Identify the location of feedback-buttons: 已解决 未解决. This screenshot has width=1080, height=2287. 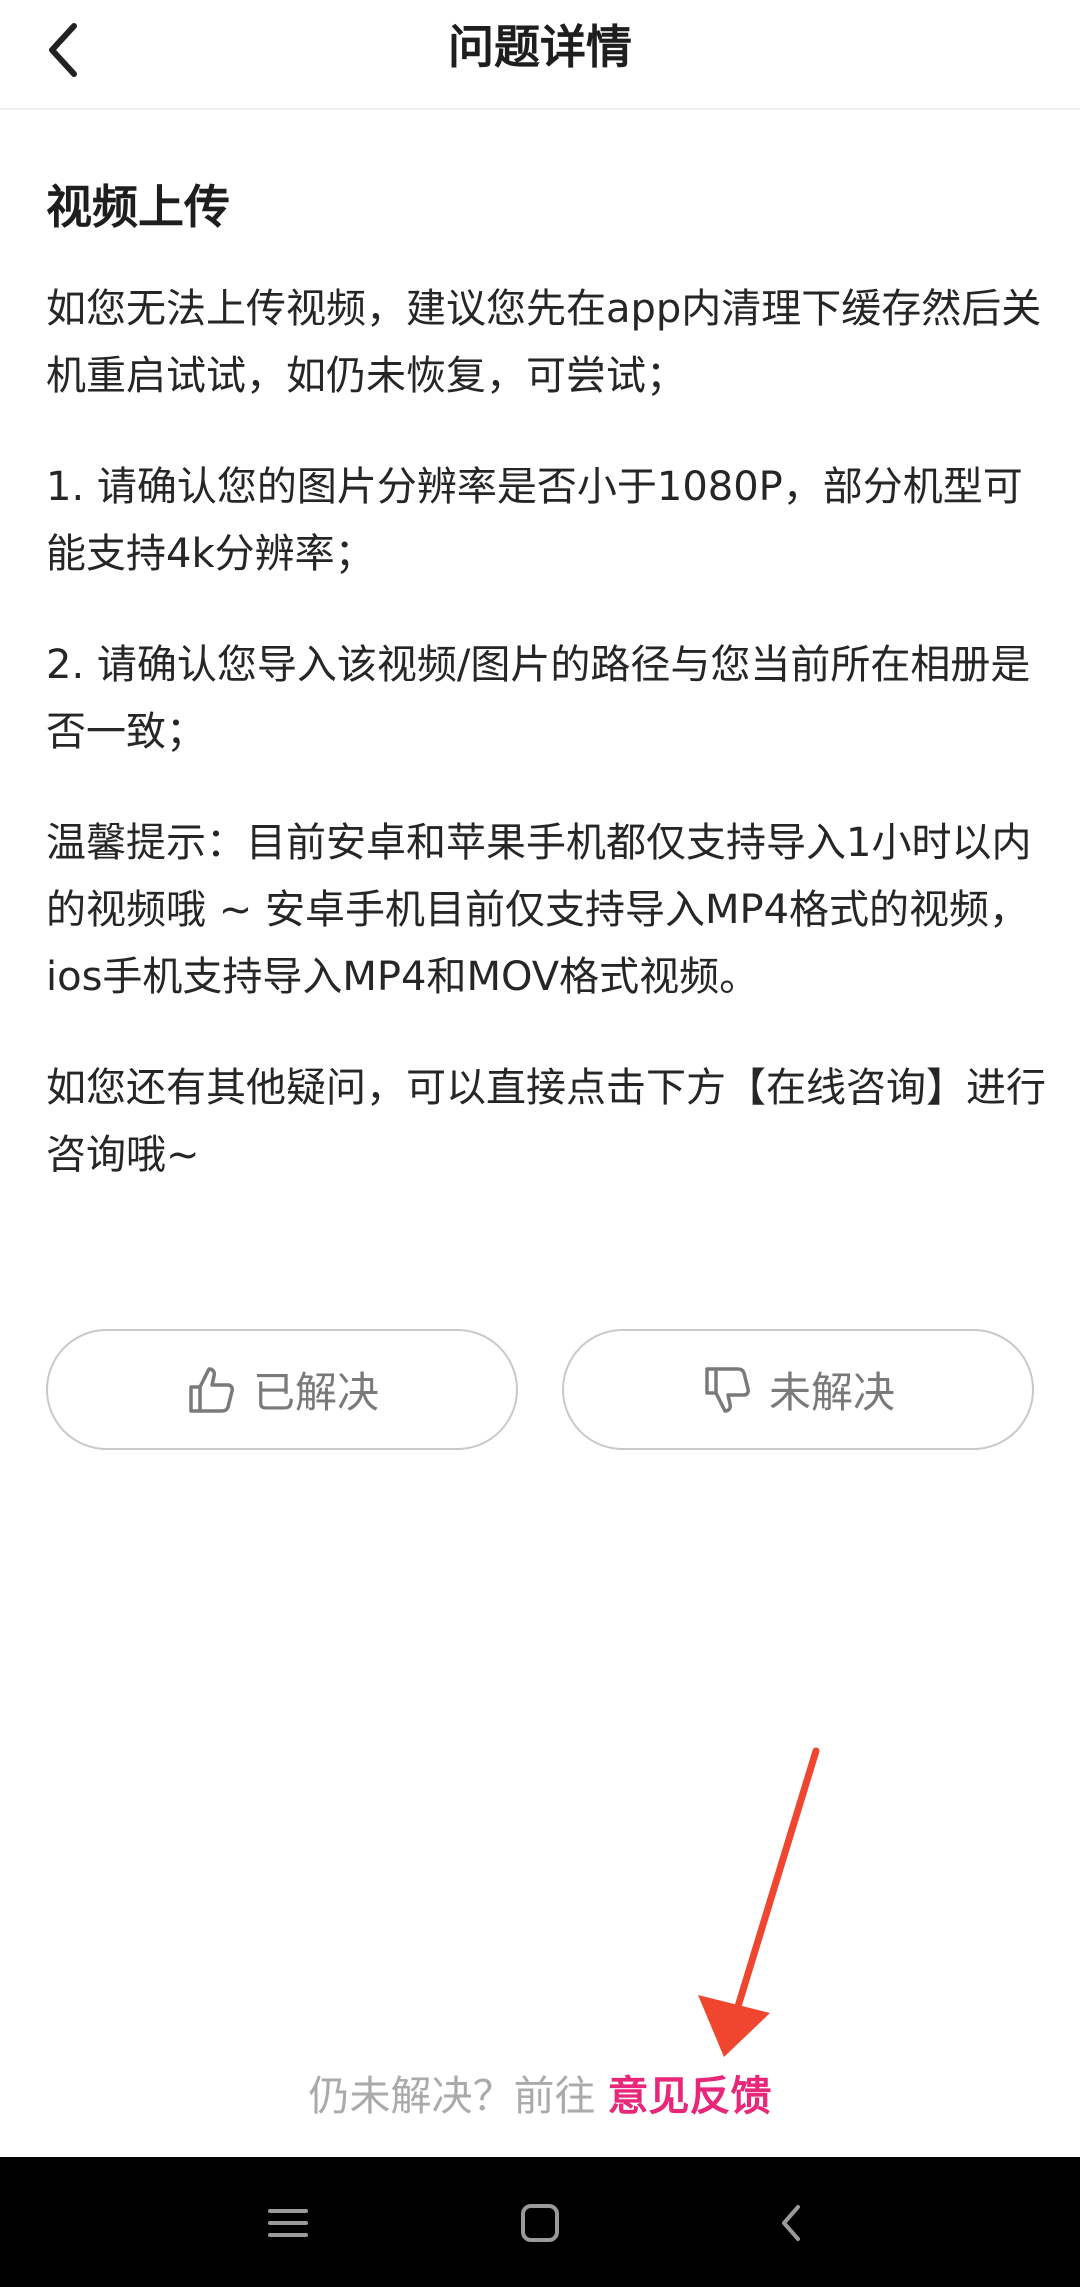
(540, 1389).